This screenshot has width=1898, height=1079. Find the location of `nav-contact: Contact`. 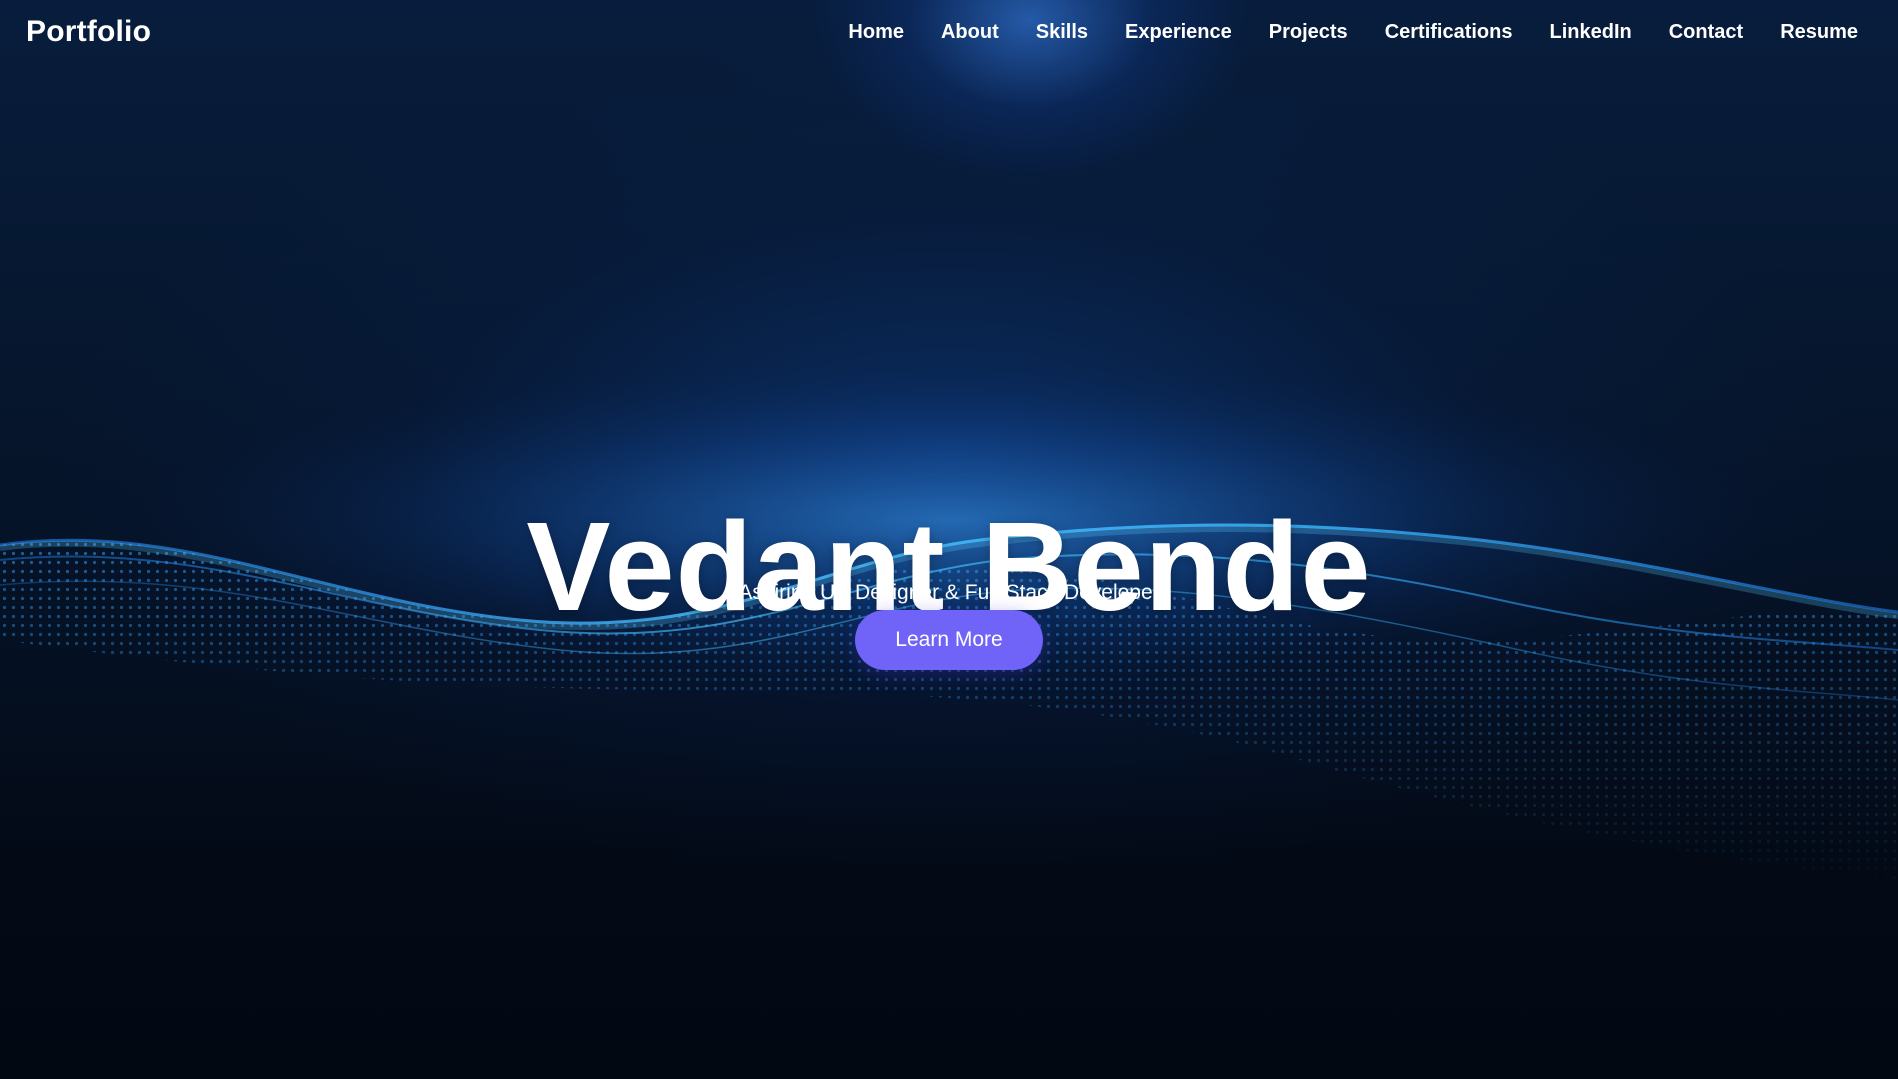

nav-contact: Contact is located at coordinates (1706, 32).